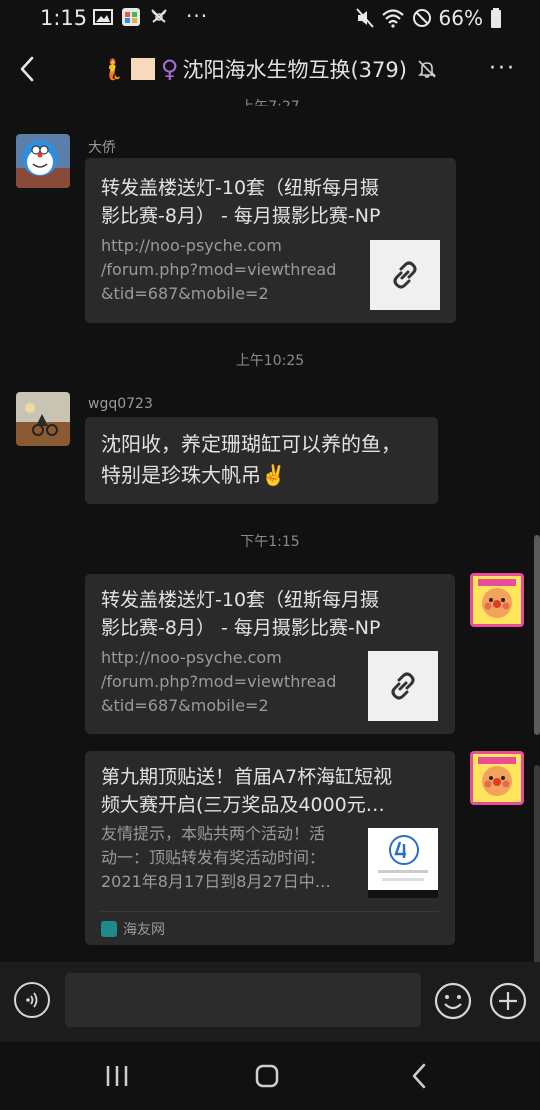 The height and width of the screenshot is (1110, 540). I want to click on card-title-line: 第九期顶贴送！首届A7杯海缸短视, so click(247, 777).